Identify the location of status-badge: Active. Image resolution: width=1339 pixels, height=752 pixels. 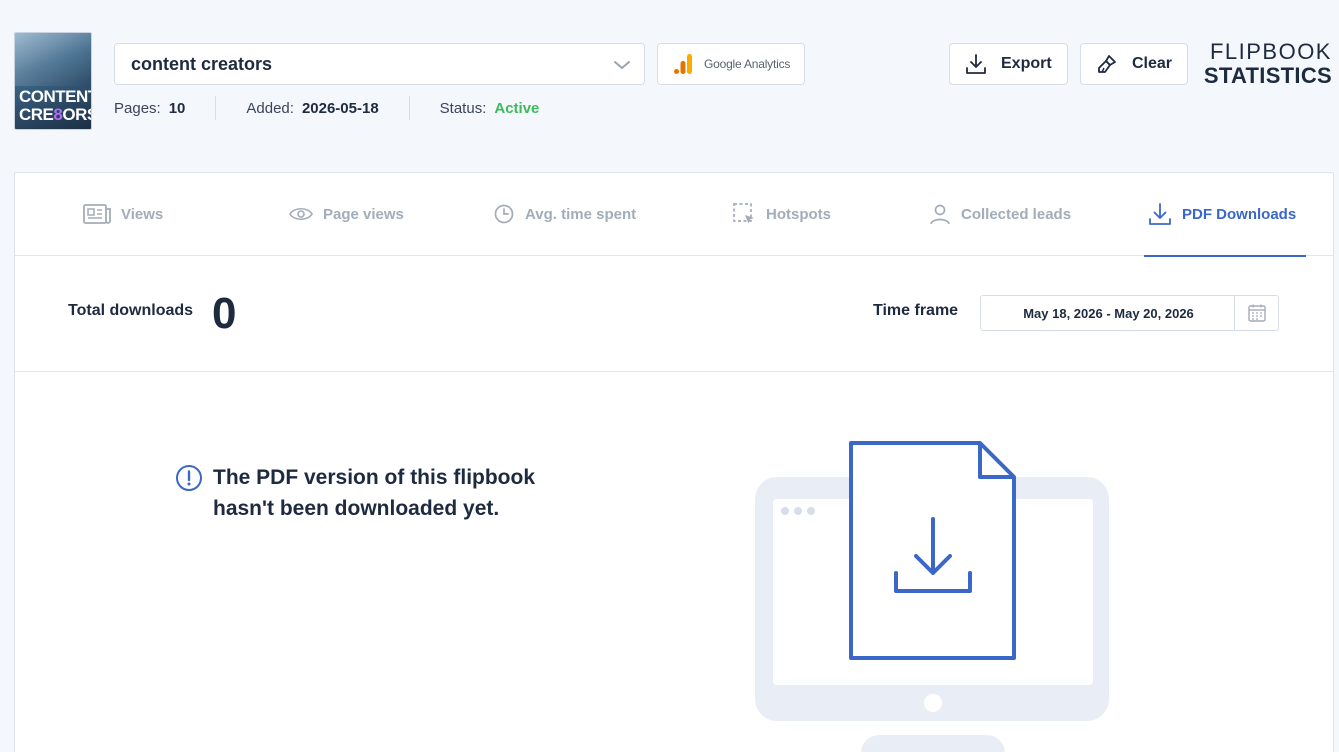
(517, 108).